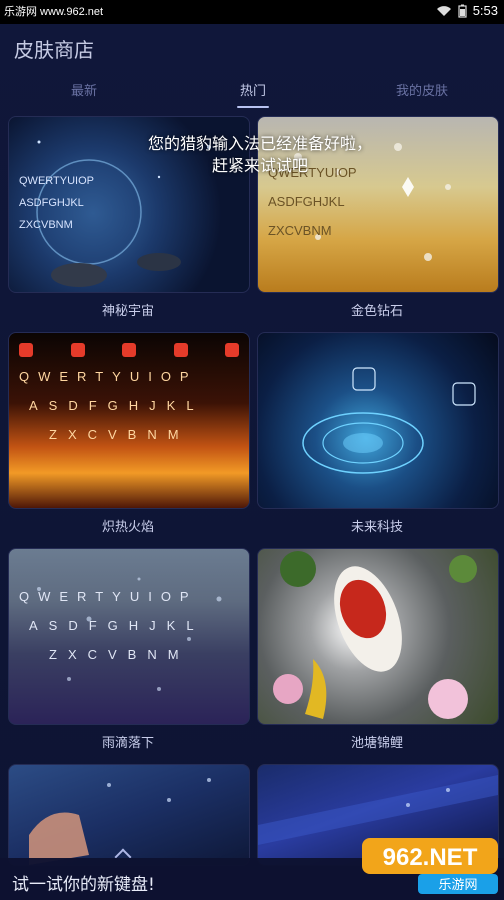  I want to click on smiley-icon, so click(129, 350).